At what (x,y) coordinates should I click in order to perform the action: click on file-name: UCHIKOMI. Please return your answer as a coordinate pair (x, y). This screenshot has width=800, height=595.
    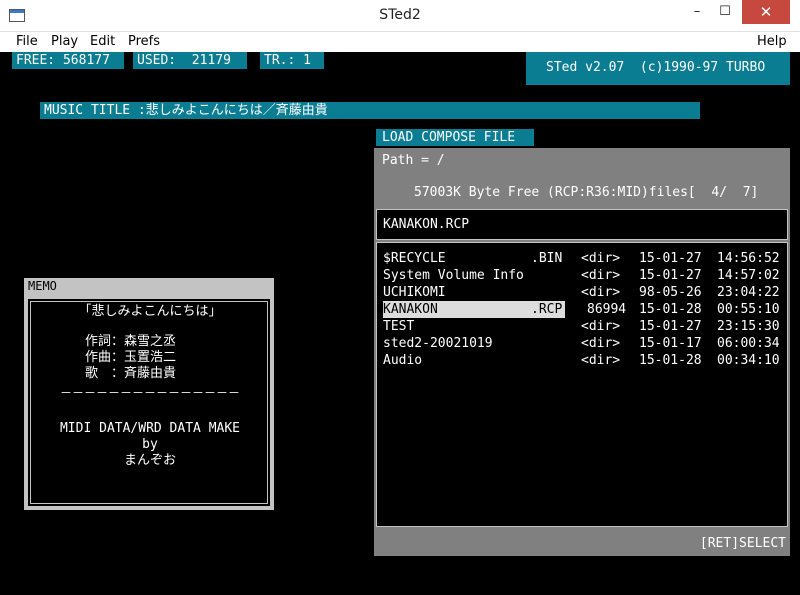
    Looking at the image, I should click on (414, 292).